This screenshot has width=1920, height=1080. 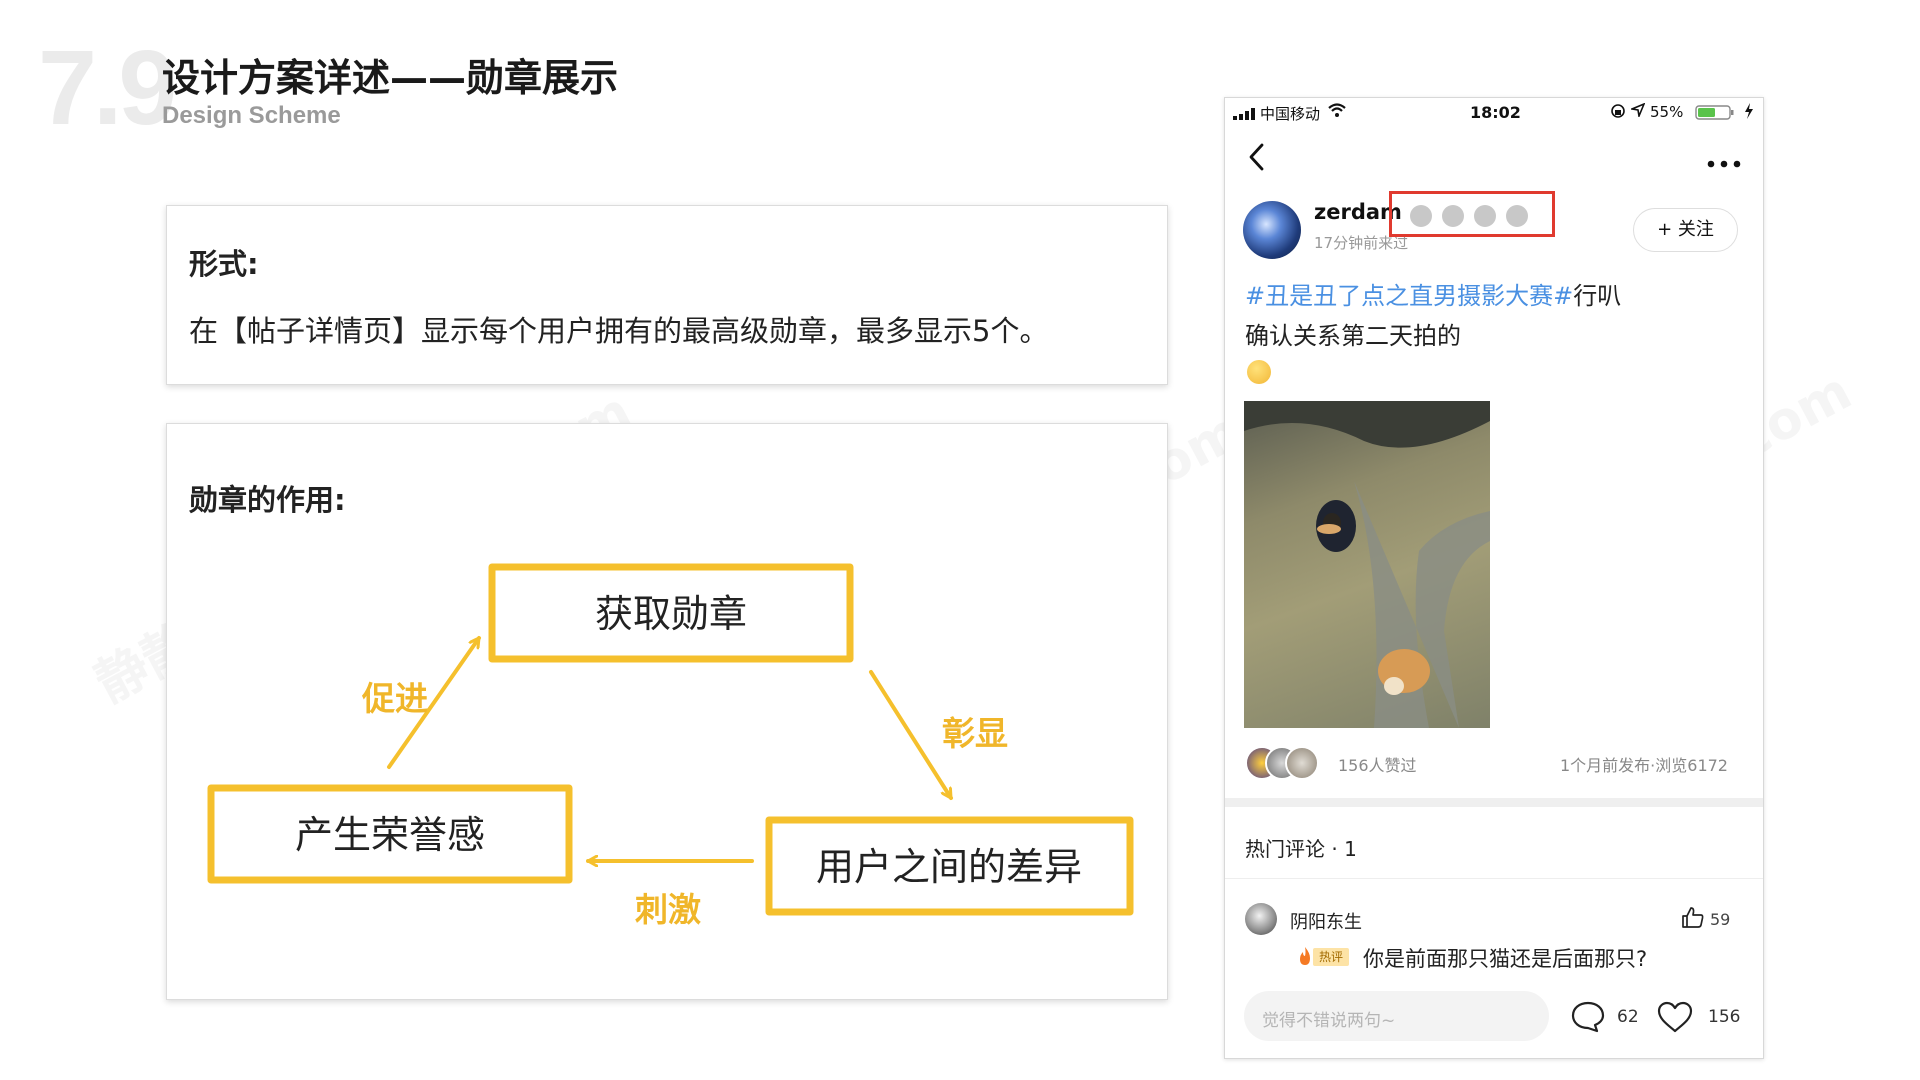 I want to click on post-photo, so click(x=1367, y=564).